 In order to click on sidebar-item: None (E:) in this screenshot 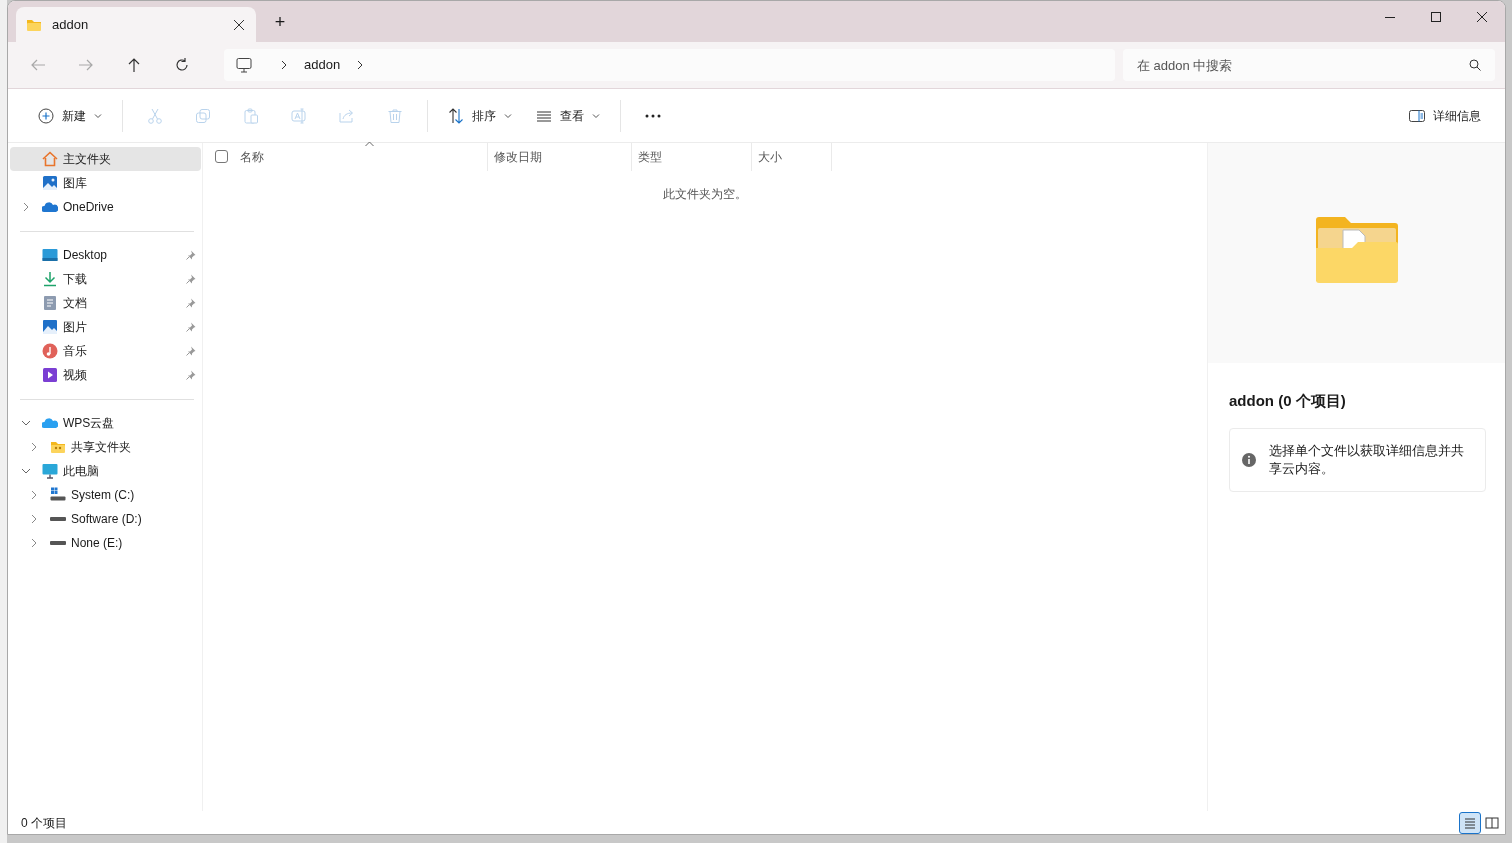, I will do `click(105, 543)`.